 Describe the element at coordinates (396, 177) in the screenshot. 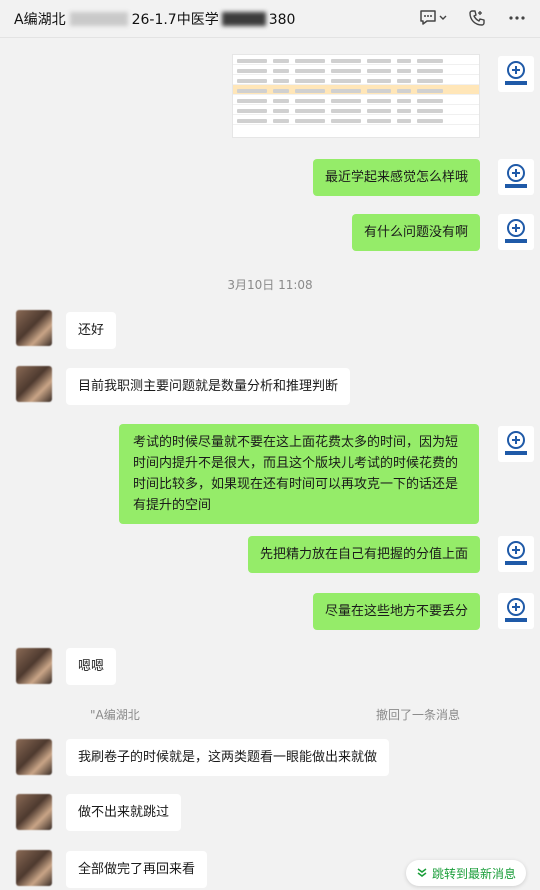

I see `message-bubble: 最近学起来感觉怎么样哦` at that location.